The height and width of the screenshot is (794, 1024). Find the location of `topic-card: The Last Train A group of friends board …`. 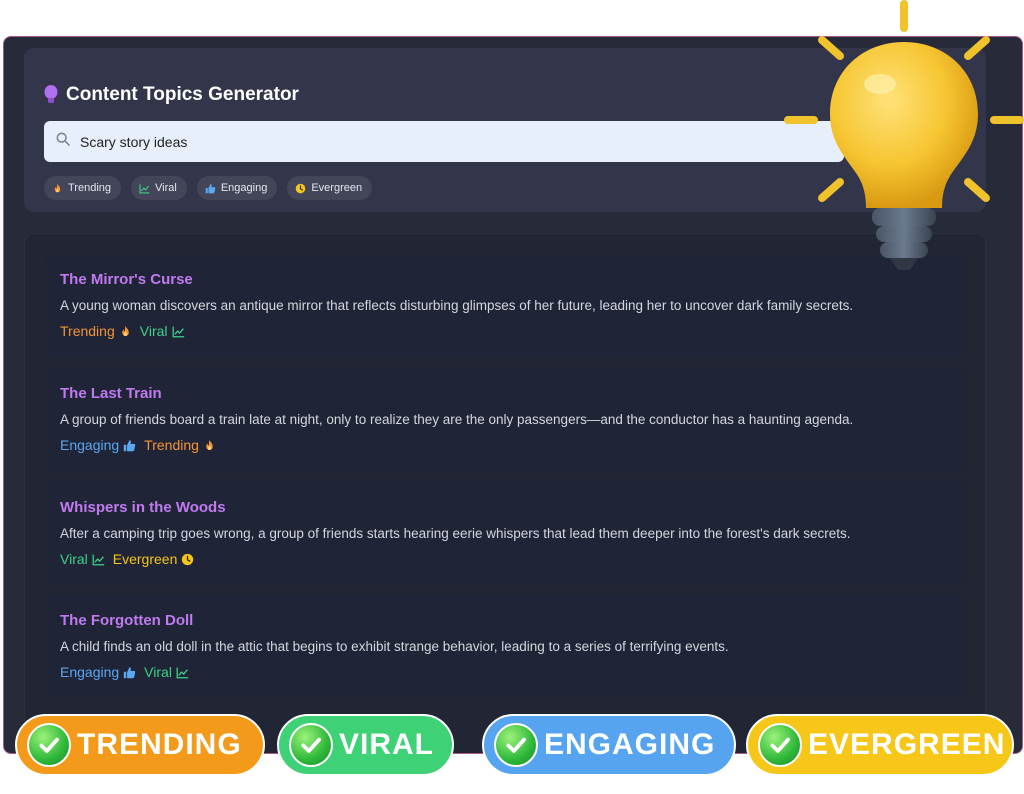

topic-card: The Last Train A group of friends board … is located at coordinates (505, 419).